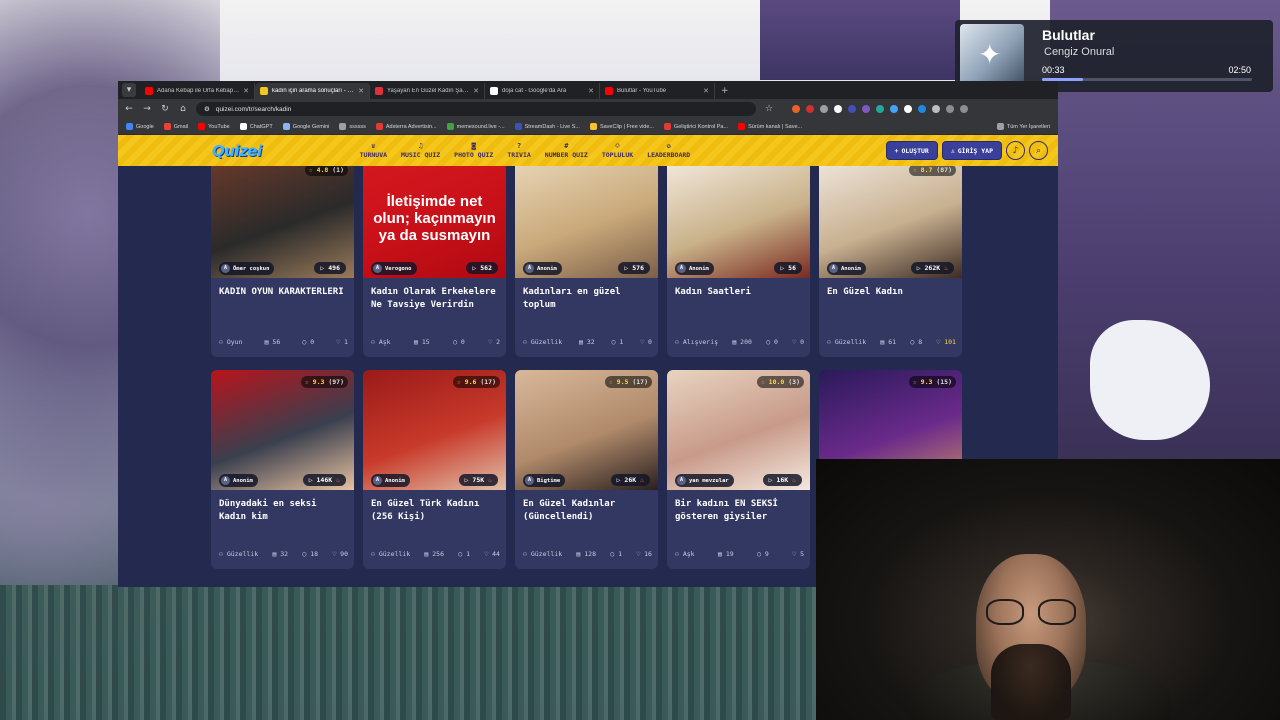 This screenshot has width=1280, height=720. I want to click on browser-tab: doja cat - Google'da Ara ✕, so click(542, 91).